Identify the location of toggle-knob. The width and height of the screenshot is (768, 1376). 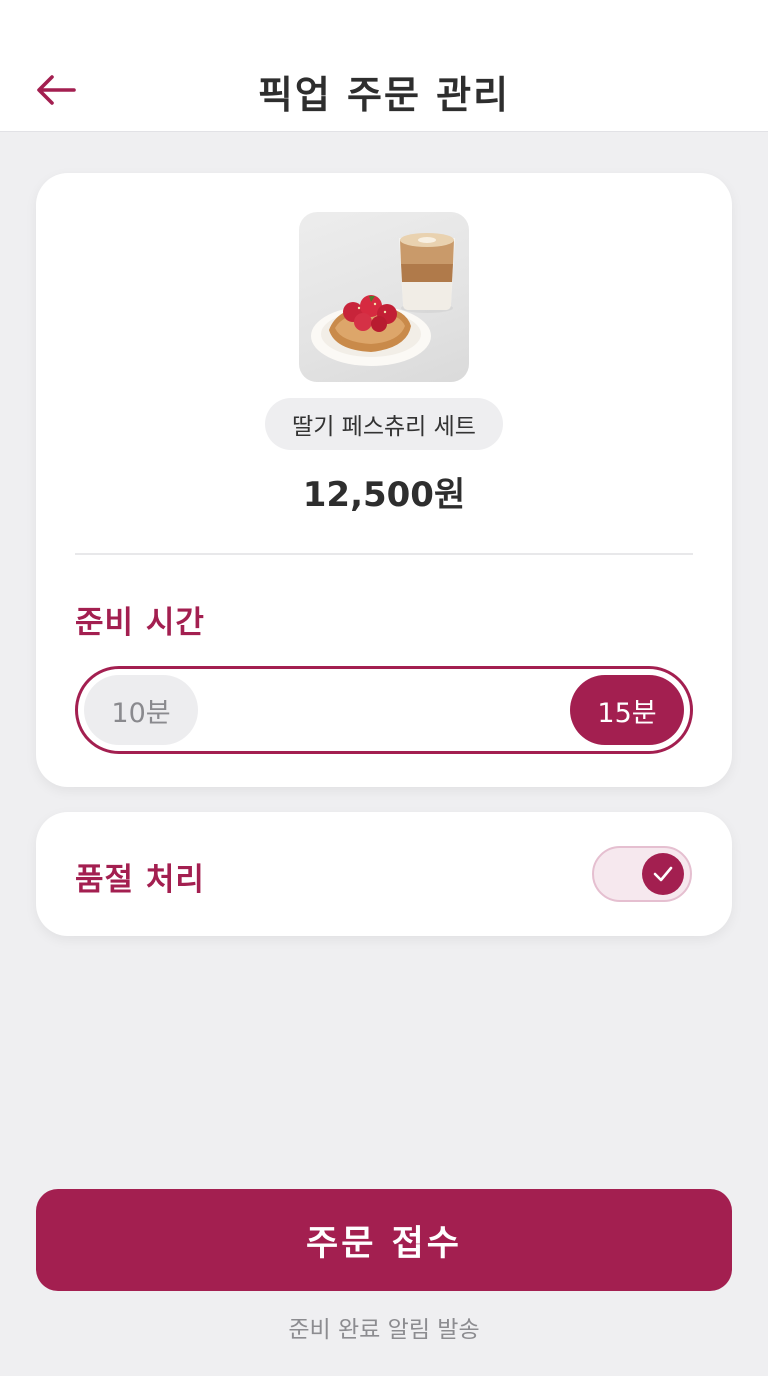
(663, 874).